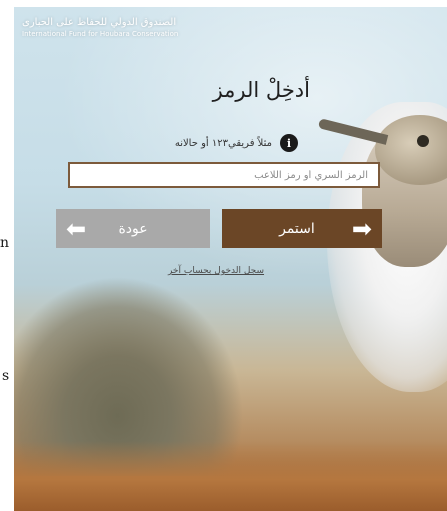  What do you see at coordinates (224, 175) in the screenshot?
I see `code-input` at bounding box center [224, 175].